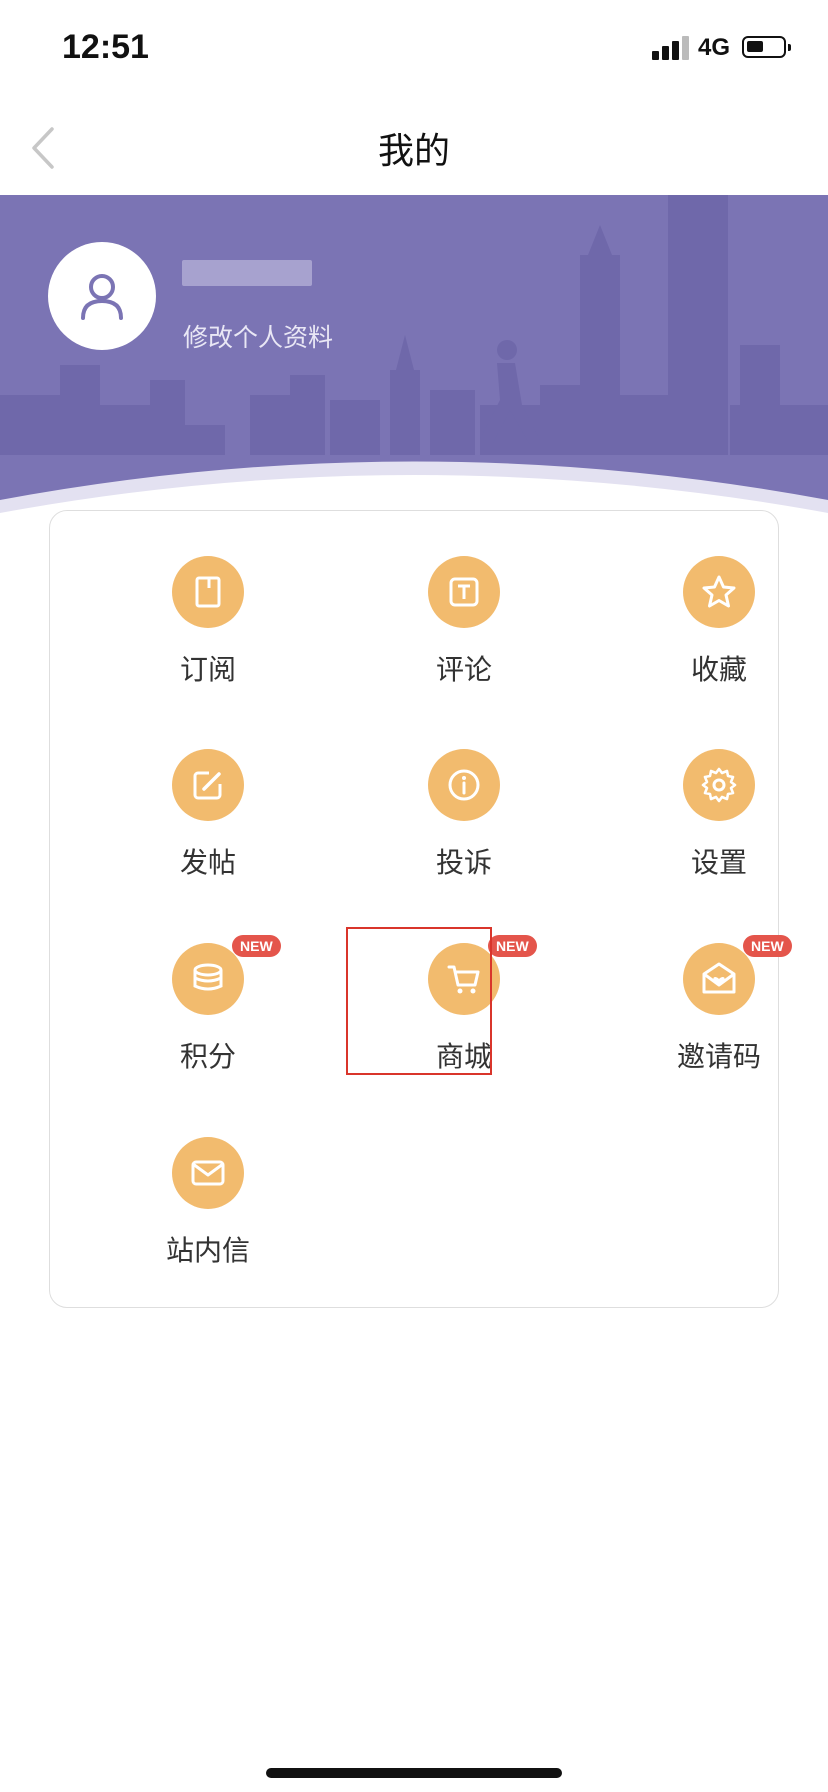 The height and width of the screenshot is (1792, 828). I want to click on nav-bar: 我的, so click(414, 147).